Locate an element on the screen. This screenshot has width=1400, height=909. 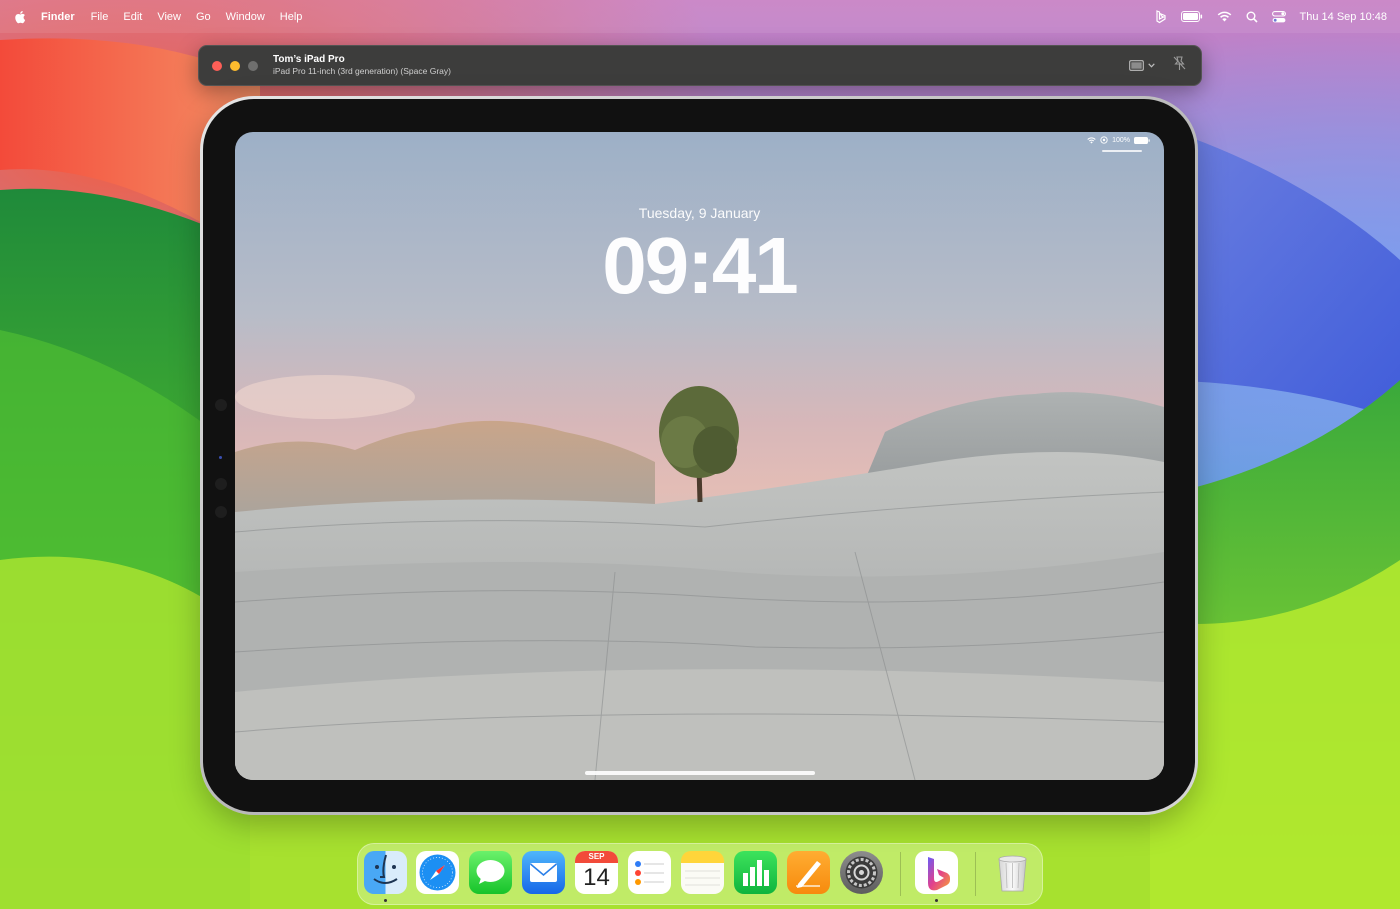
safari-icon is located at coordinates (437, 872).